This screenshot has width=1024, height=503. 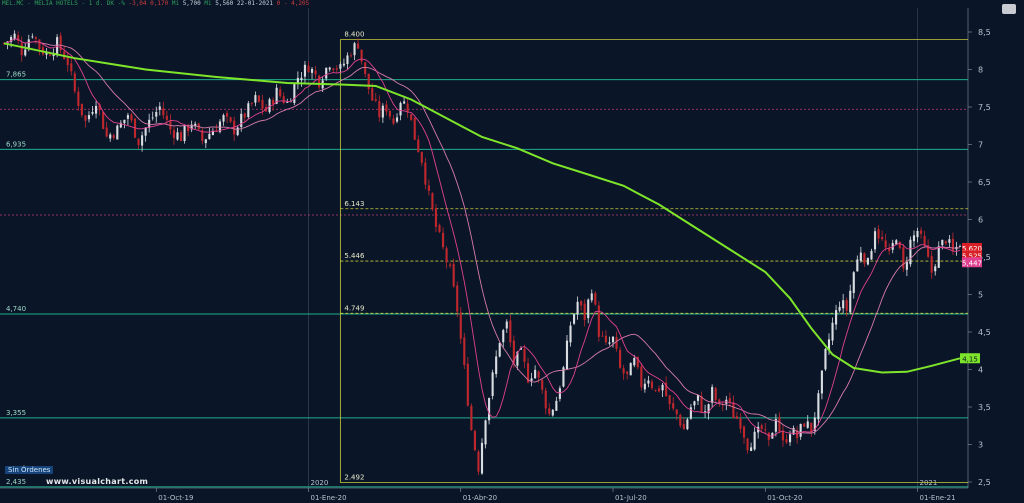 What do you see at coordinates (980, 220) in the screenshot?
I see `y-tick-label: 6` at bounding box center [980, 220].